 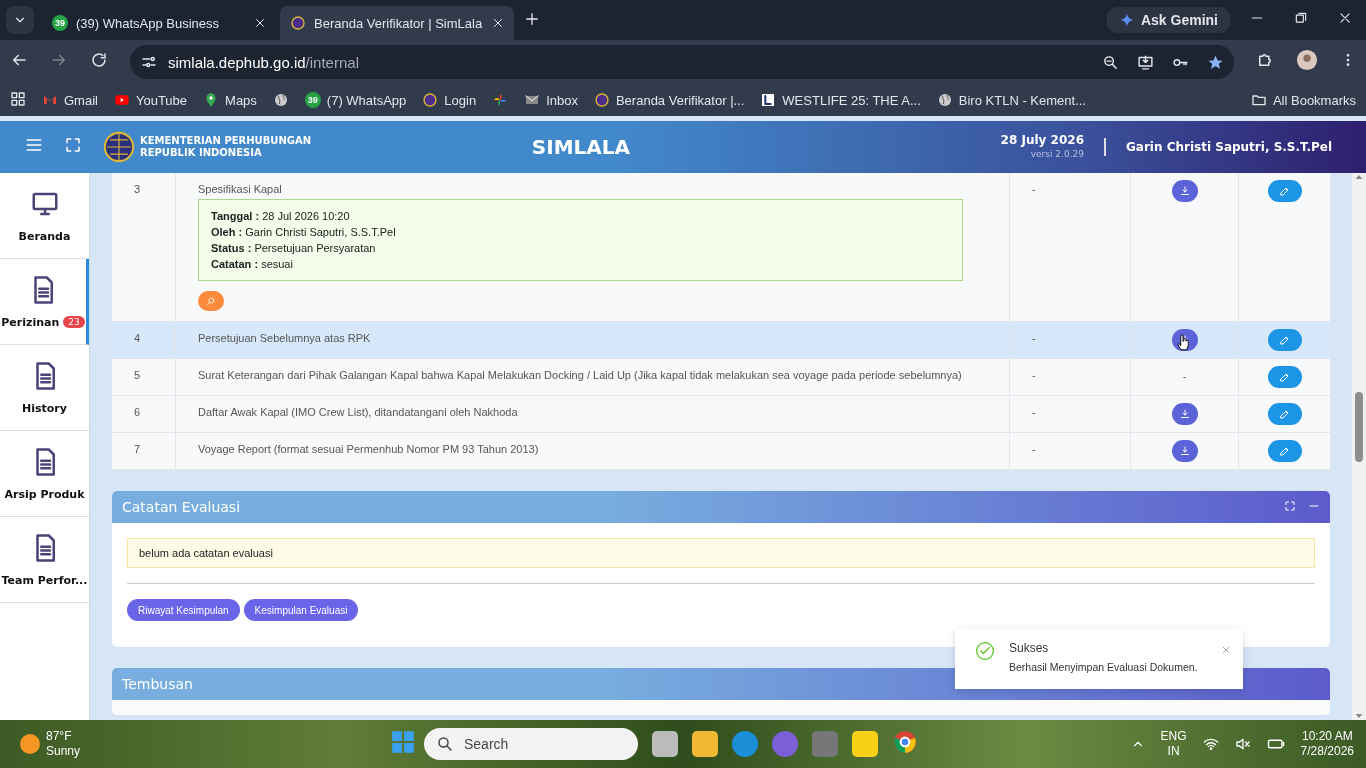 I want to click on toast-title: Sukses, so click(x=1029, y=648).